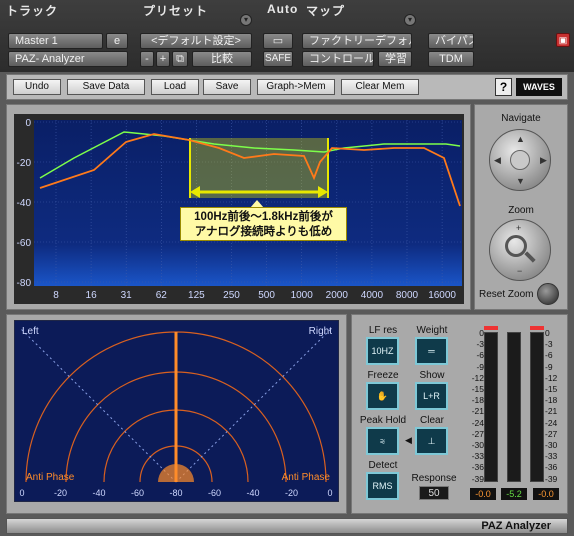 The image size is (574, 536). Describe the element at coordinates (106, 87) in the screenshot. I see `save-data-button: Save Data` at that location.